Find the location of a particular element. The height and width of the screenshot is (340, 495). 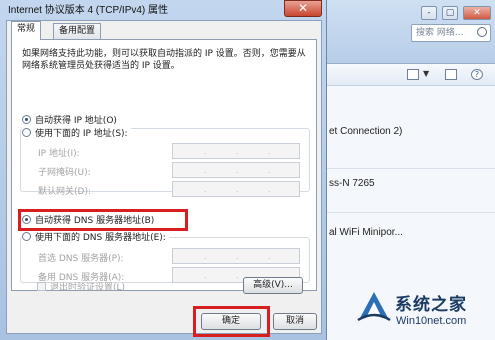

maximize-button: ▢ is located at coordinates (450, 13).